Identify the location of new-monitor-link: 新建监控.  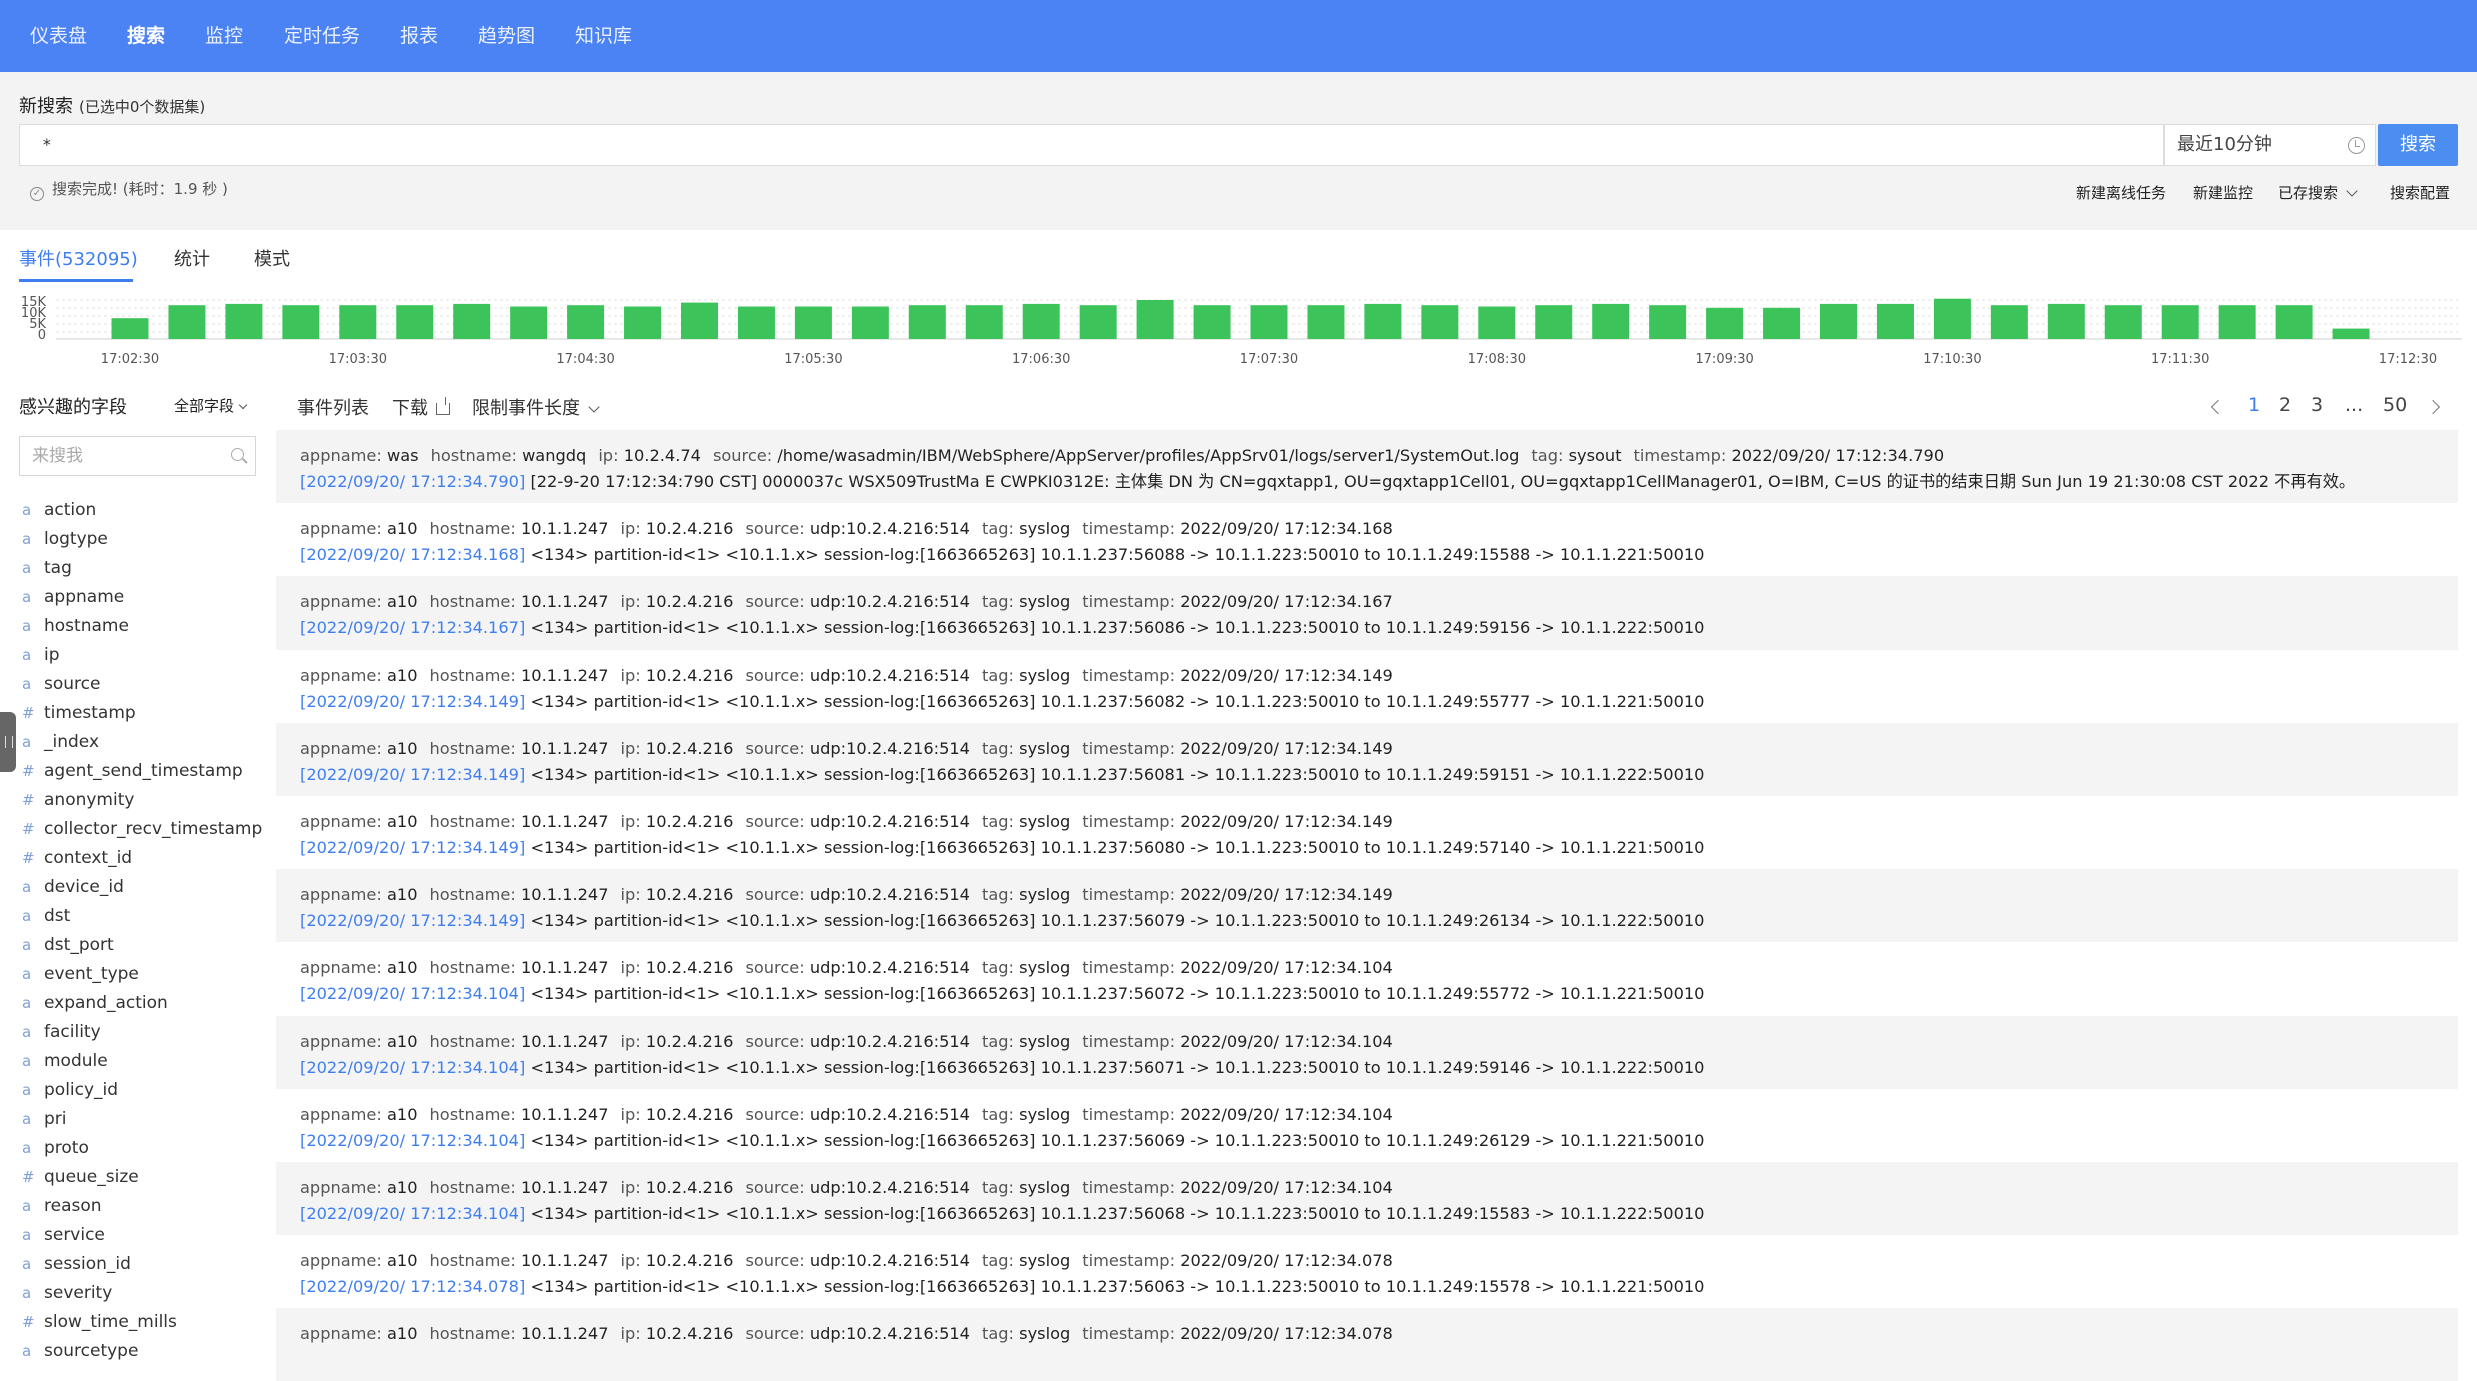
(2223, 192).